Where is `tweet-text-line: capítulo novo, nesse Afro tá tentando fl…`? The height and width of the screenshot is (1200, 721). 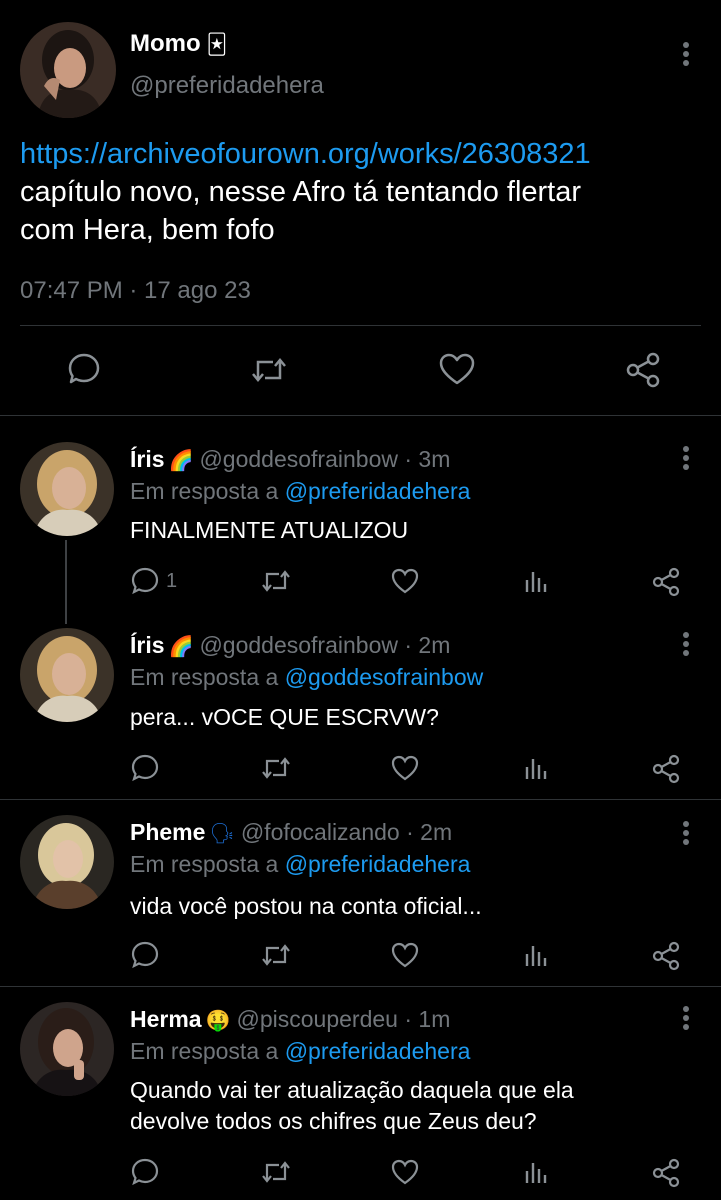 tweet-text-line: capítulo novo, nesse Afro tá tentando fl… is located at coordinates (301, 192).